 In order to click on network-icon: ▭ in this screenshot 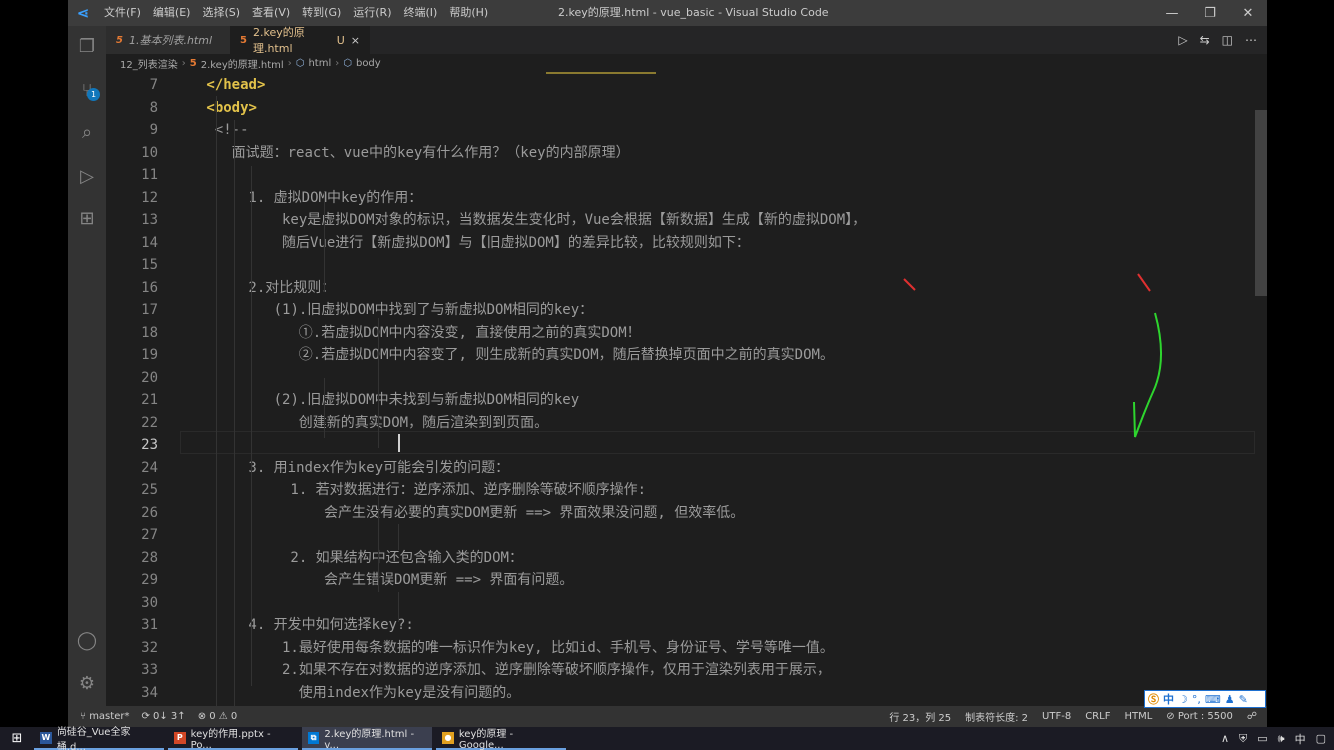, I will do `click(1262, 738)`.